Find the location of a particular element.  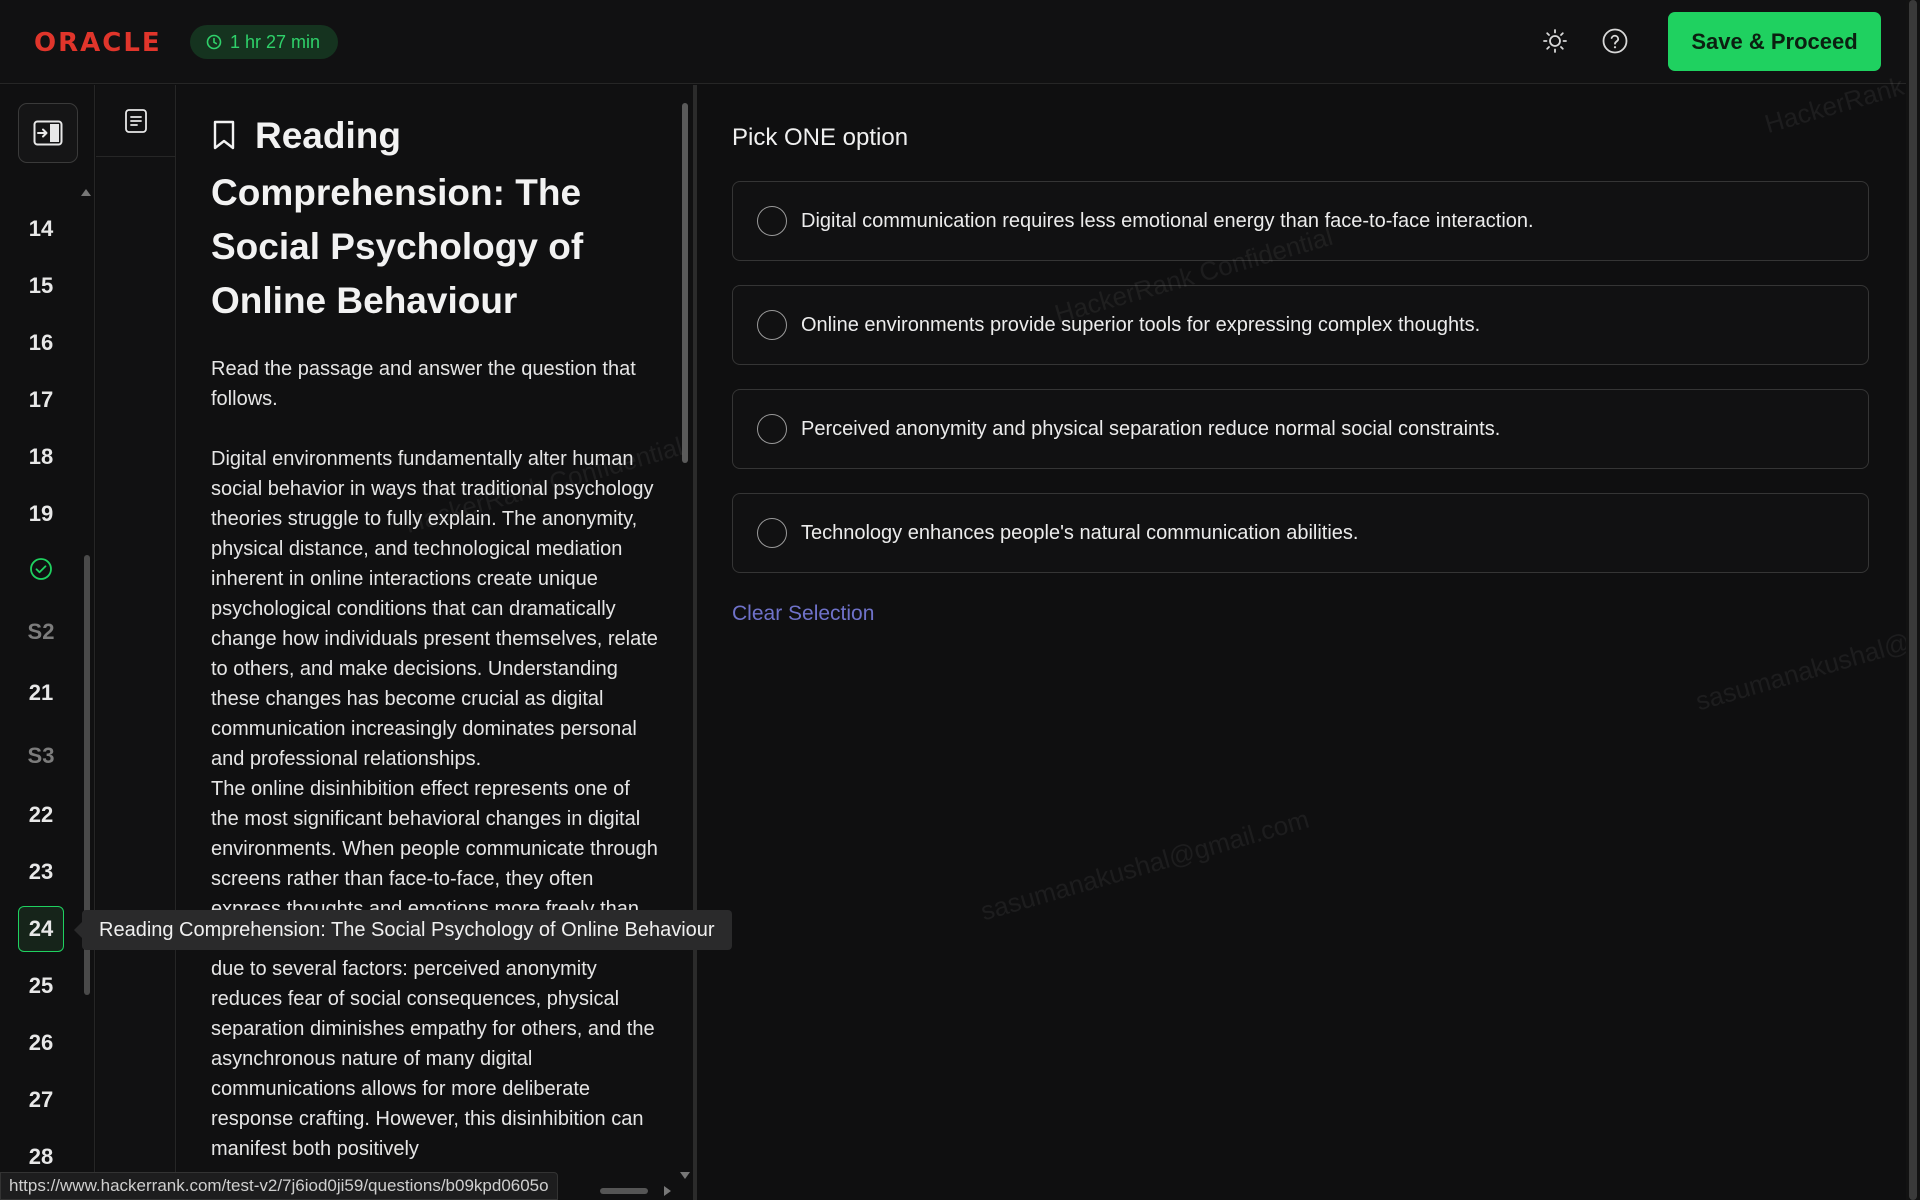

scroll-right-arrow-icon is located at coordinates (667, 1191).